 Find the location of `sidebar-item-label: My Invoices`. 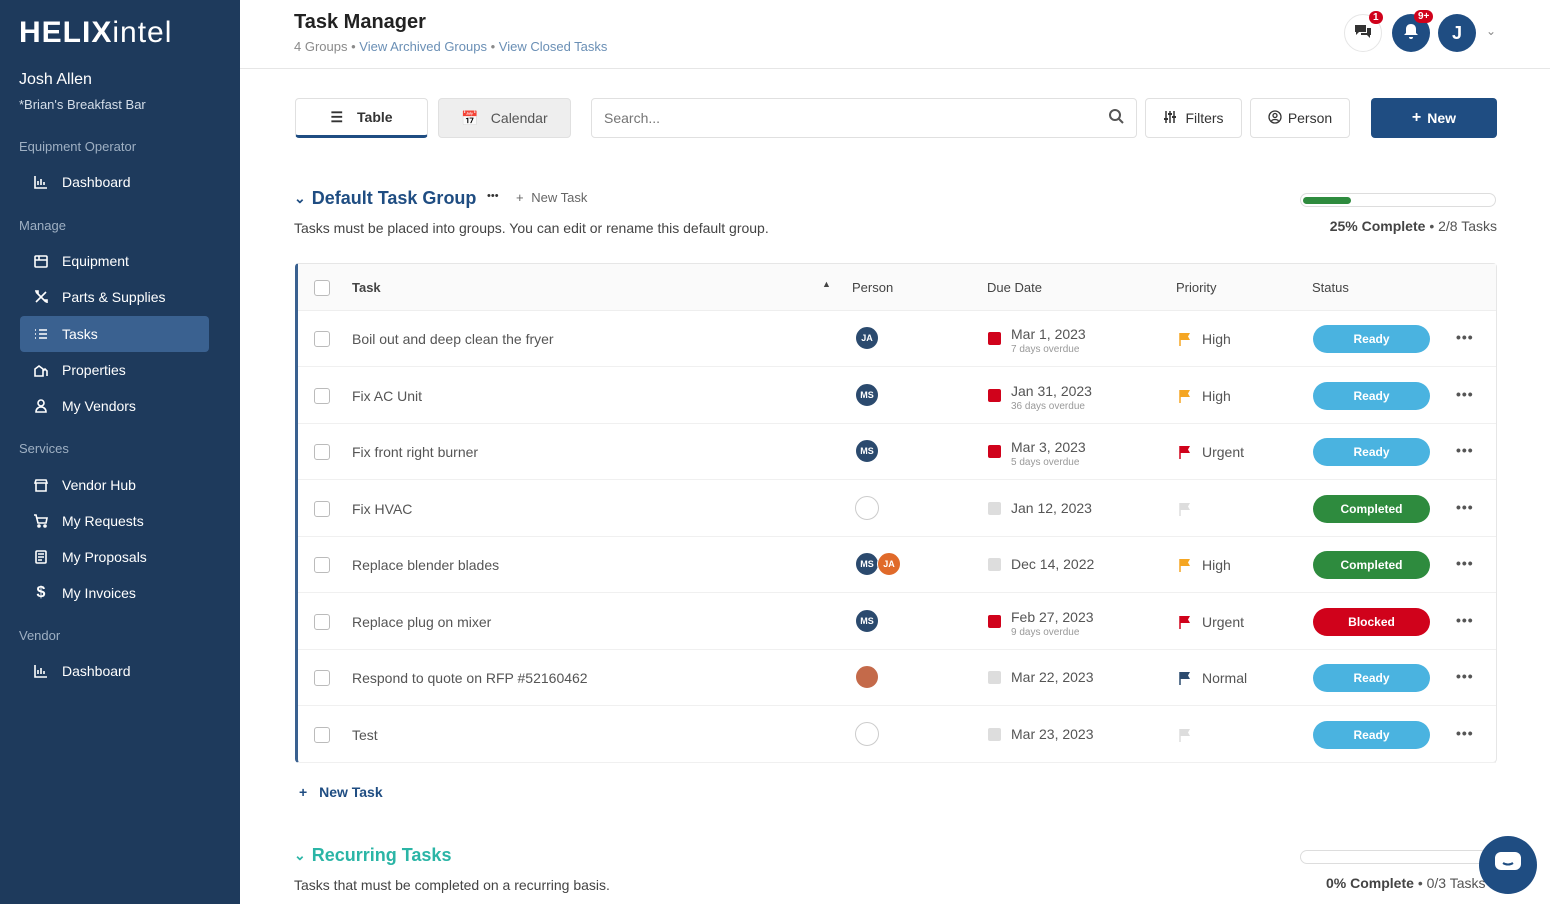

sidebar-item-label: My Invoices is located at coordinates (99, 593).